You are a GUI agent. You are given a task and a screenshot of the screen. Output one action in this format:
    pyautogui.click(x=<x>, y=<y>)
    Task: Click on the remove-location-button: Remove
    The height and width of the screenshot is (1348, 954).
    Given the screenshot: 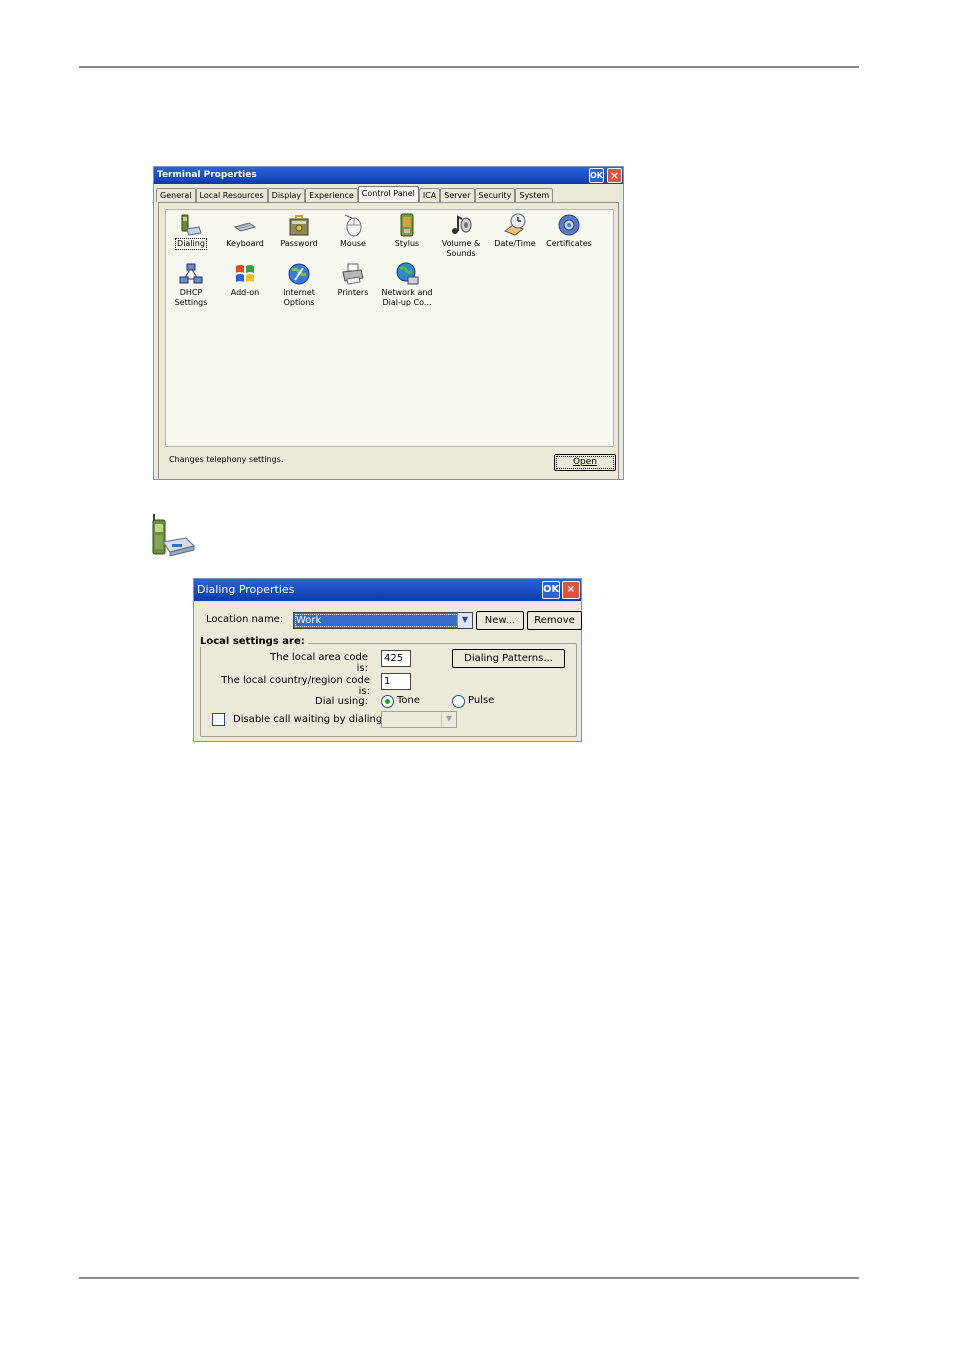 What is the action you would take?
    pyautogui.click(x=554, y=620)
    